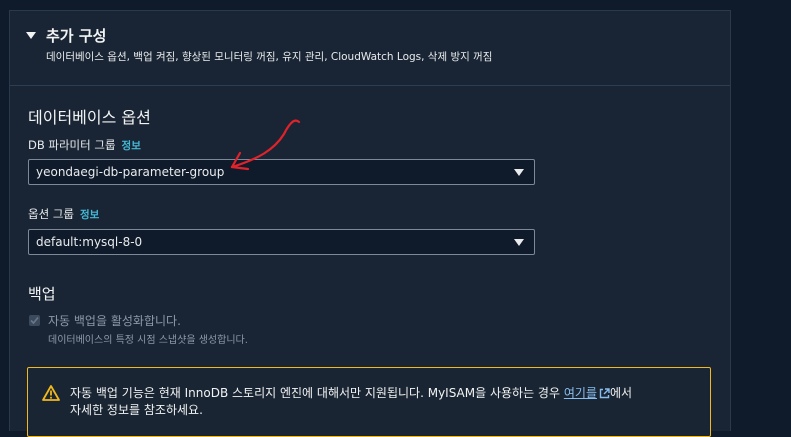  What do you see at coordinates (760, 205) in the screenshot?
I see `right-gutter` at bounding box center [760, 205].